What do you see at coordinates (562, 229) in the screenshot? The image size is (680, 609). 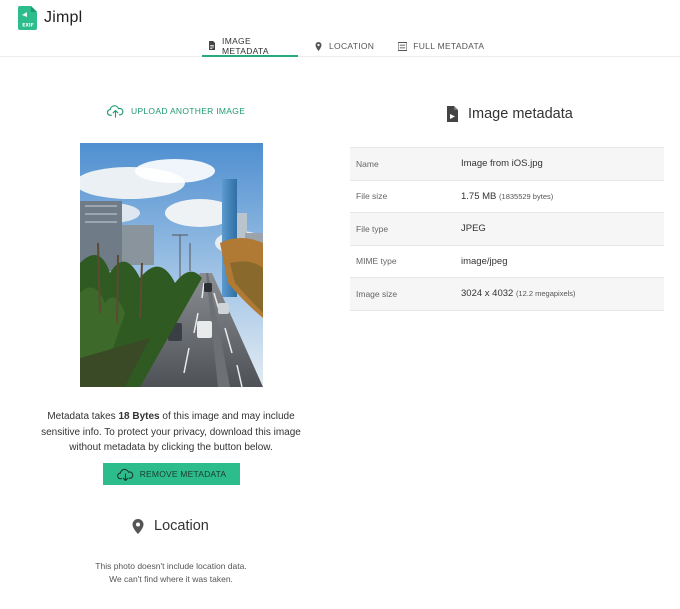 I see `metadata-value: JPEG` at bounding box center [562, 229].